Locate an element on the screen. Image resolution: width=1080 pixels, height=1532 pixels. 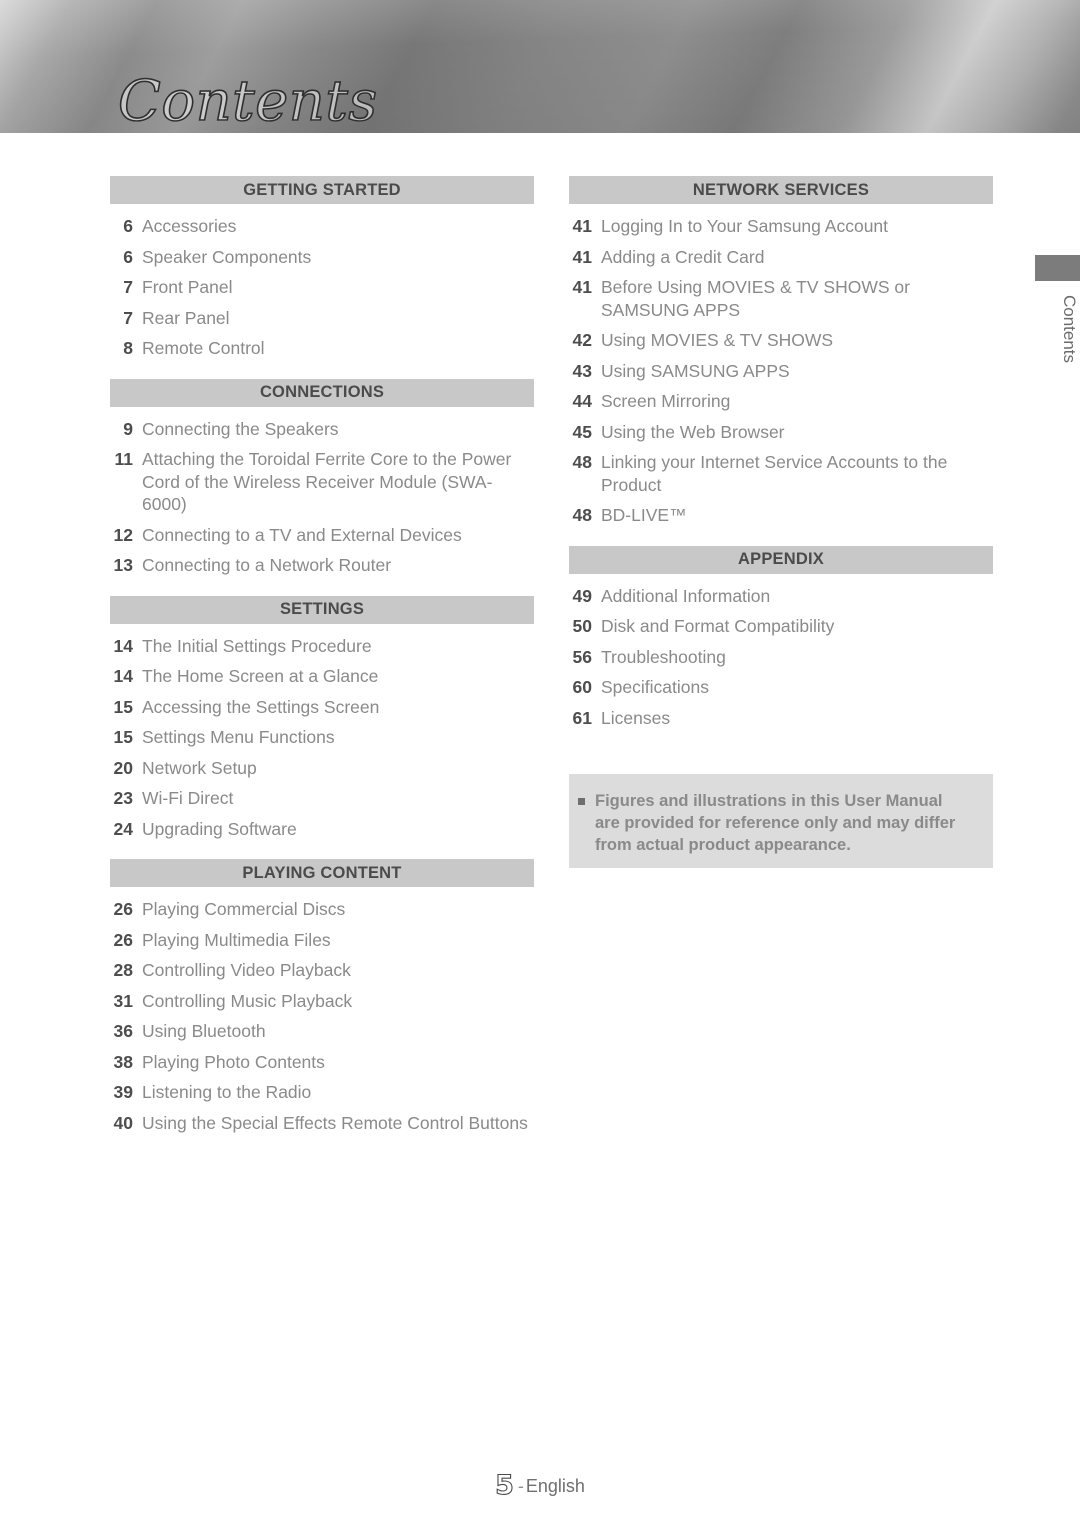
toc-page-number: 39 is located at coordinates (123, 1092).